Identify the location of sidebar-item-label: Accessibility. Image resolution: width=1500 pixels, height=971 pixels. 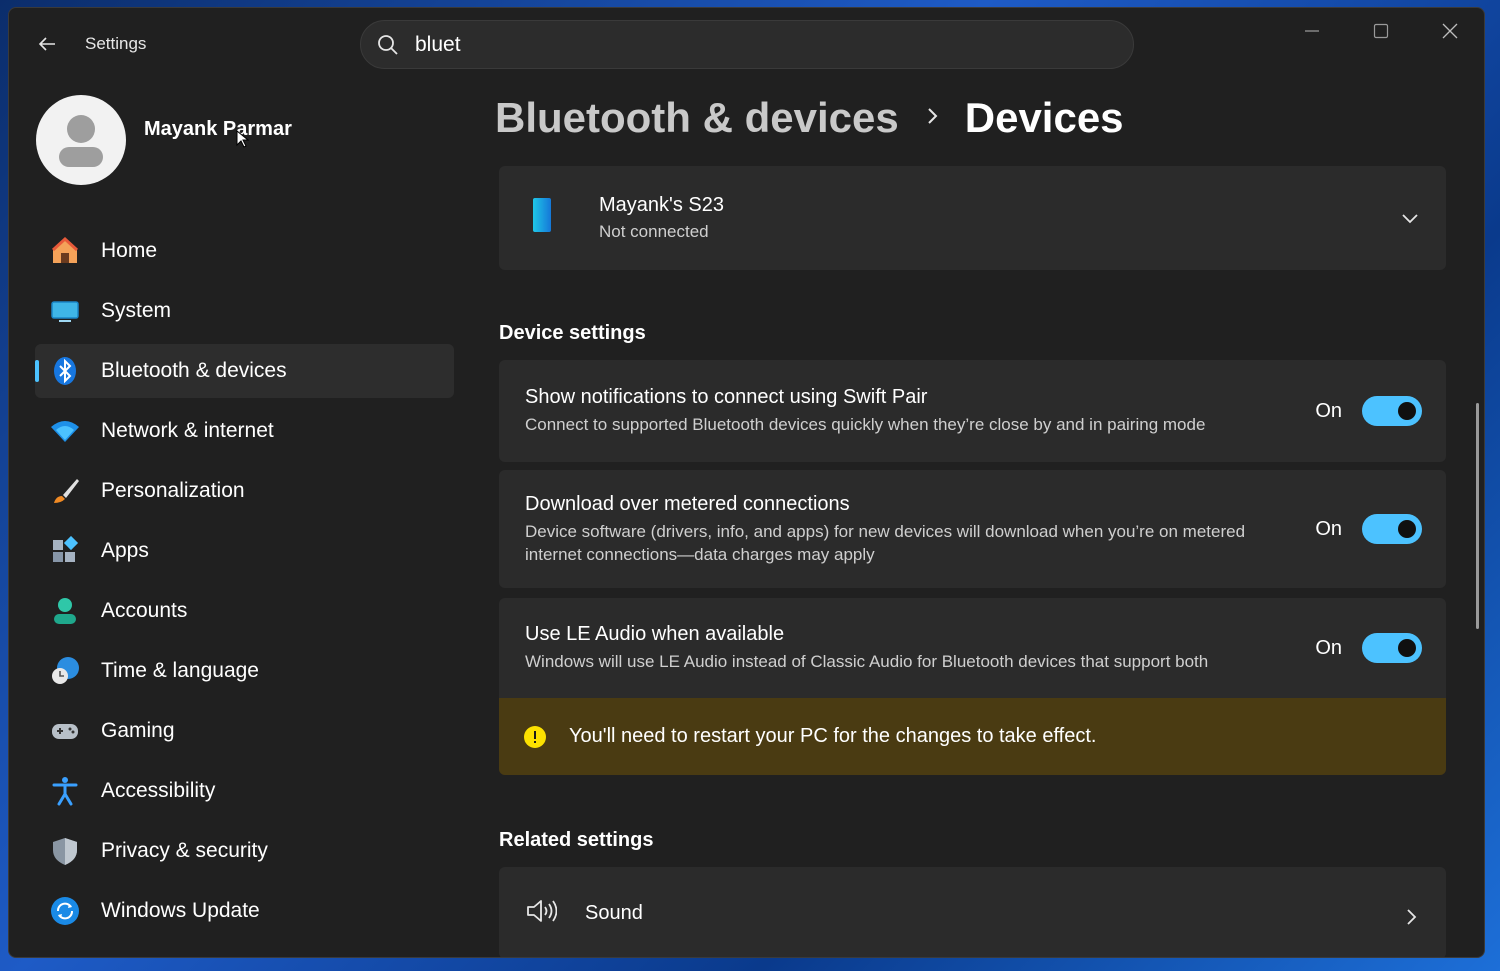
(158, 790).